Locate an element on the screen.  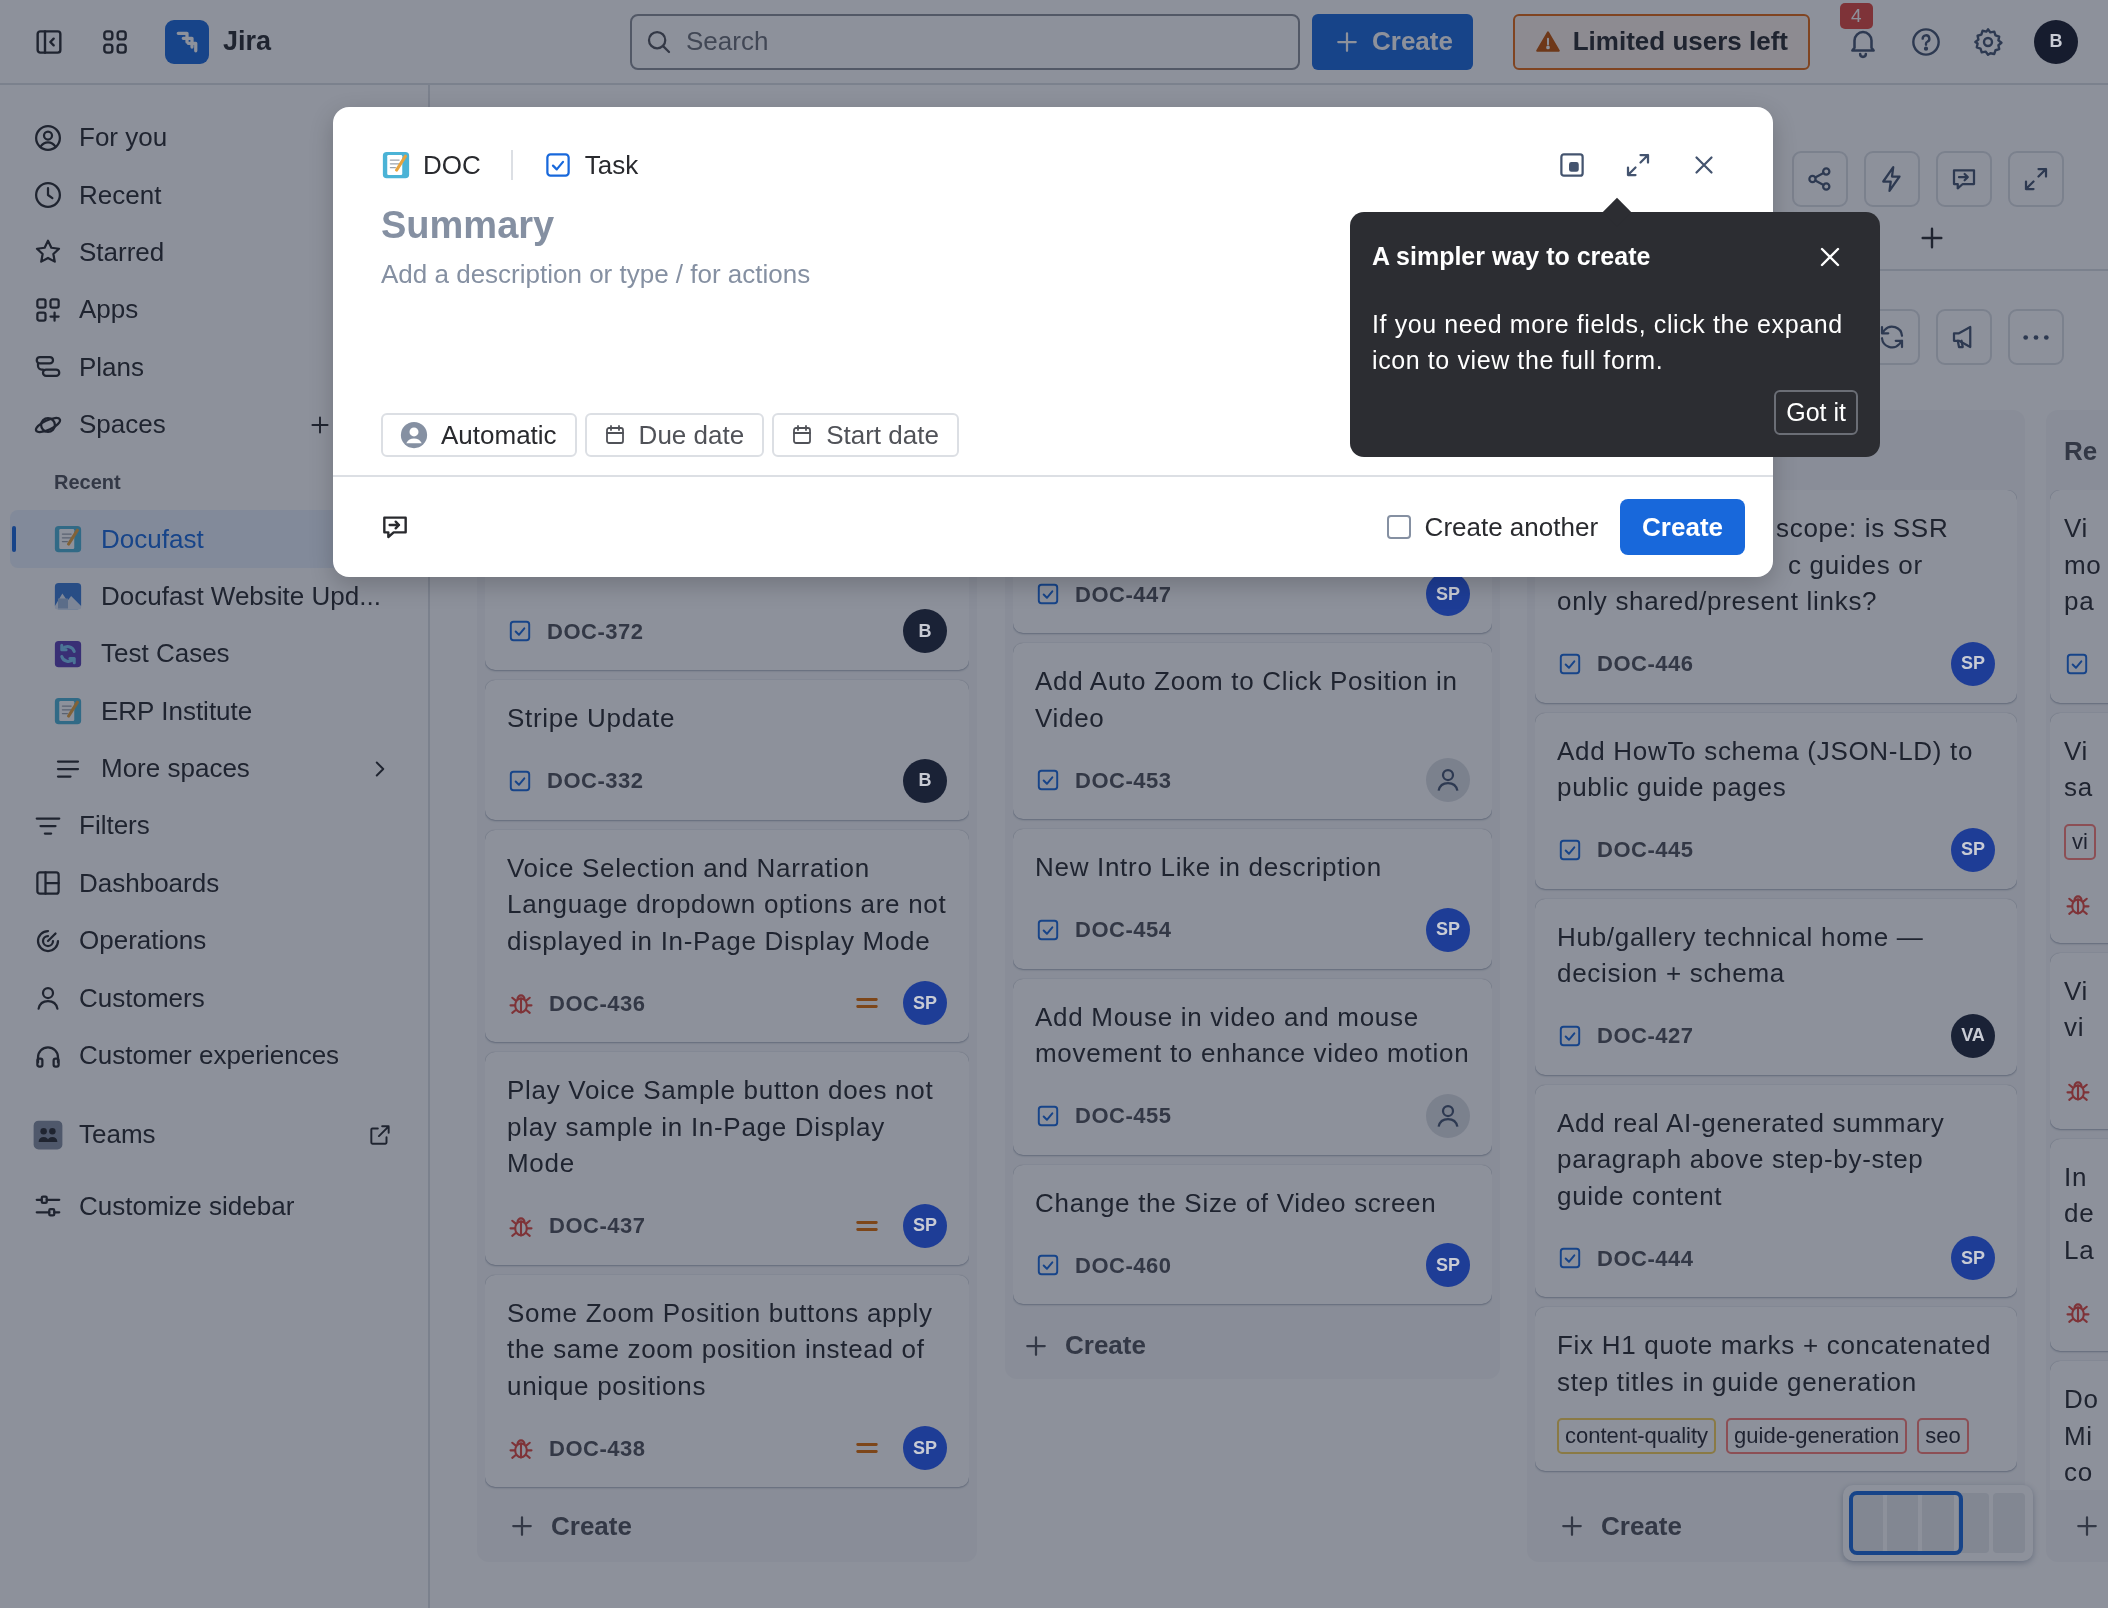
issue-key: DOC-437 is located at coordinates (597, 1225).